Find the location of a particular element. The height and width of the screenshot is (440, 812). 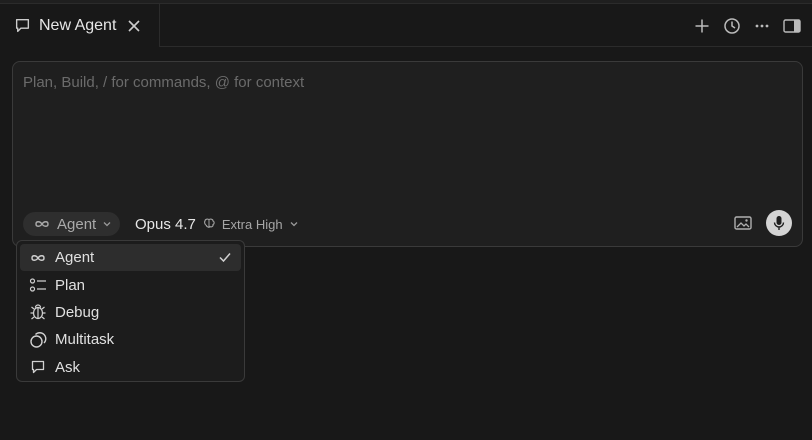

history-icon is located at coordinates (732, 26).